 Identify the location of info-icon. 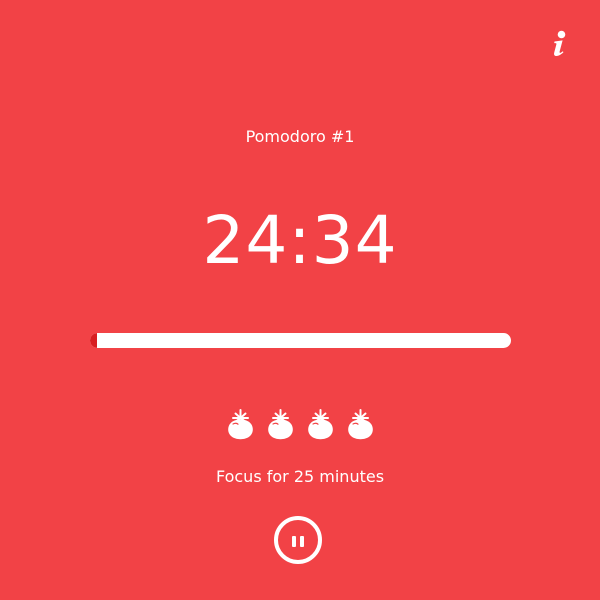
(560, 43).